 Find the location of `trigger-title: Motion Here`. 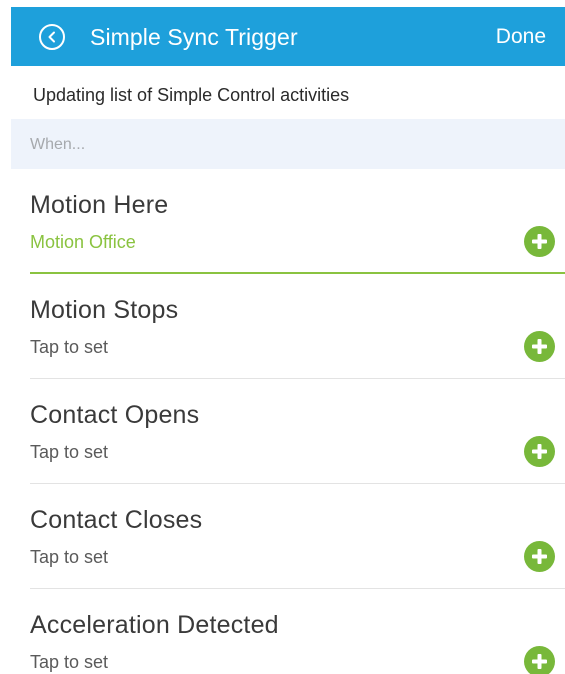

trigger-title: Motion Here is located at coordinates (99, 205).